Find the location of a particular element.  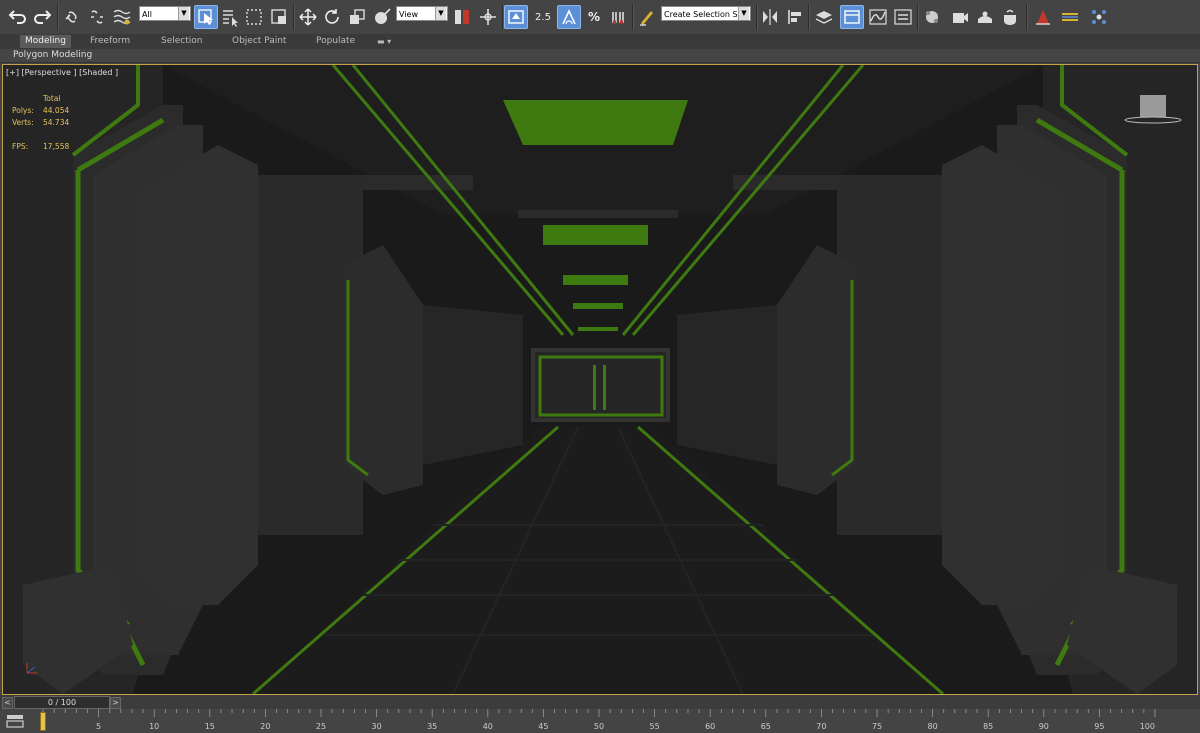

rect-region-icon is located at coordinates (254, 17).